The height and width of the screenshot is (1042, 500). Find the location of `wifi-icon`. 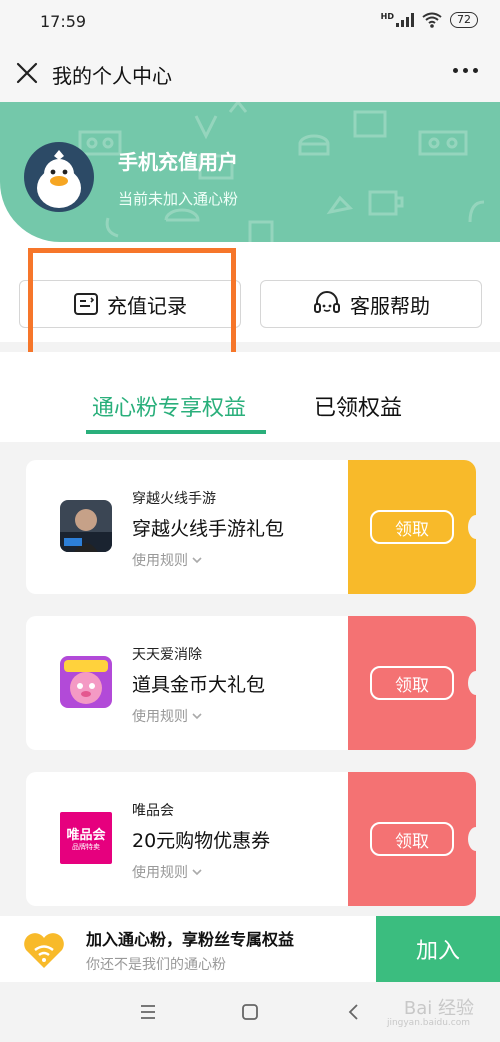

wifi-icon is located at coordinates (432, 20).